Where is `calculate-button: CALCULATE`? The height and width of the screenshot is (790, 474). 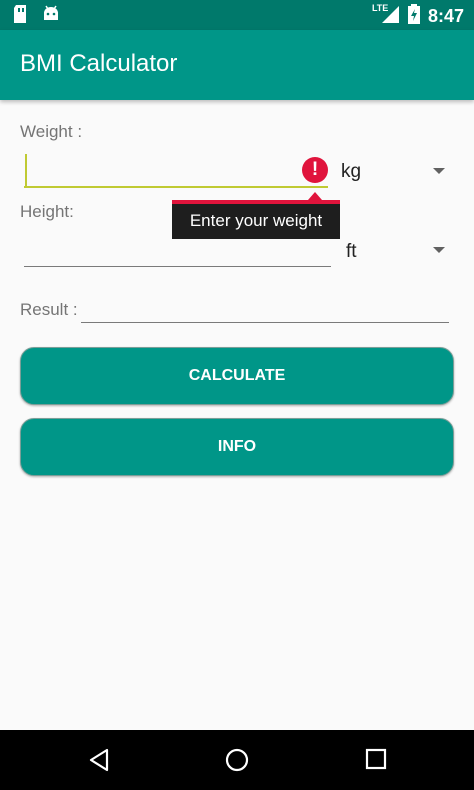 calculate-button: CALCULATE is located at coordinates (237, 376).